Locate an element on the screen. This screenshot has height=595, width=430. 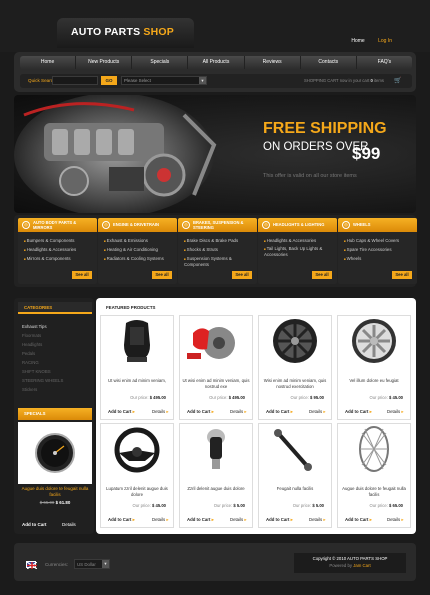
category-link: Wheels is located at coordinates (353, 259).